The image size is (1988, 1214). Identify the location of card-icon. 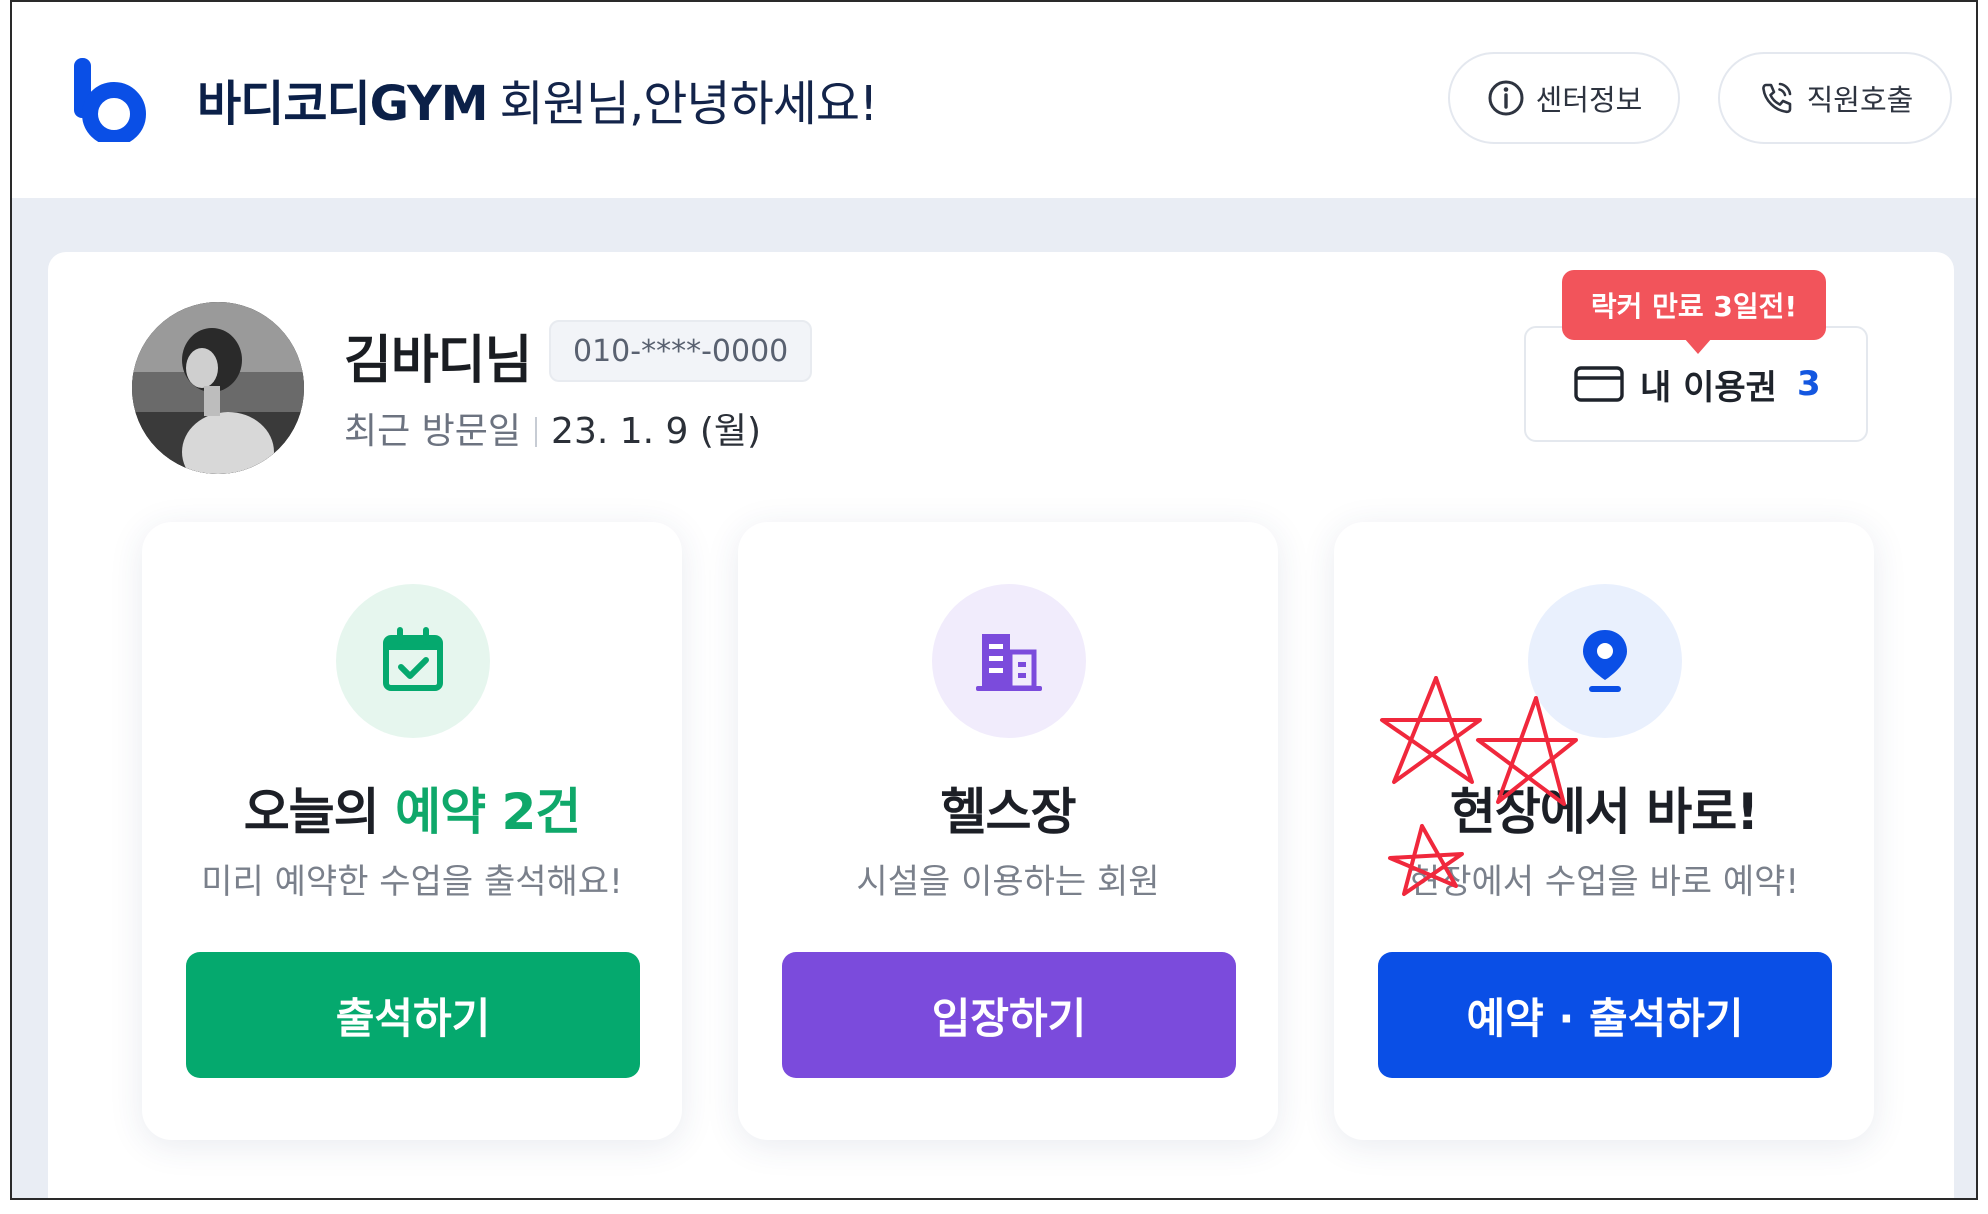
(1599, 384).